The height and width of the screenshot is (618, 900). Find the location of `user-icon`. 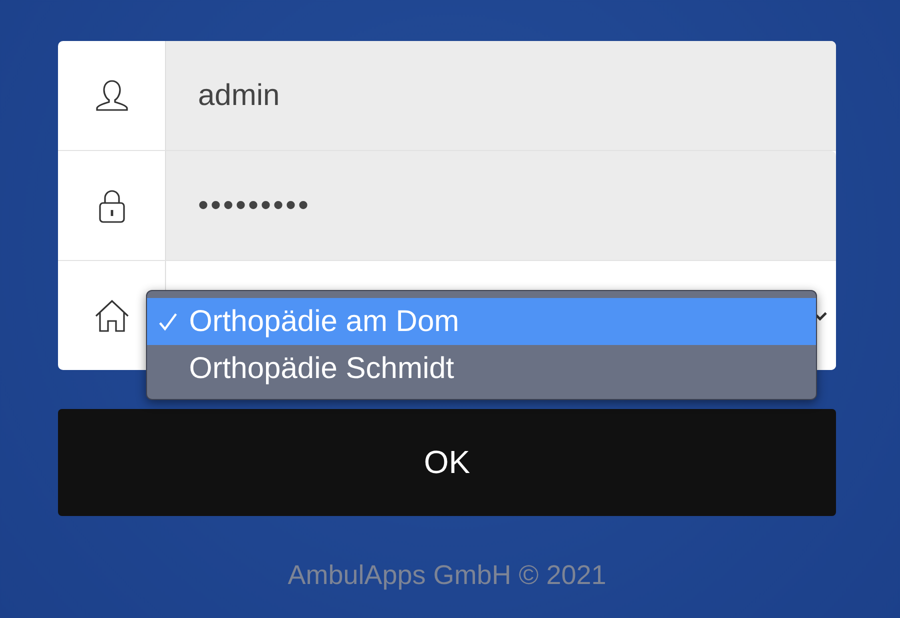

user-icon is located at coordinates (112, 96).